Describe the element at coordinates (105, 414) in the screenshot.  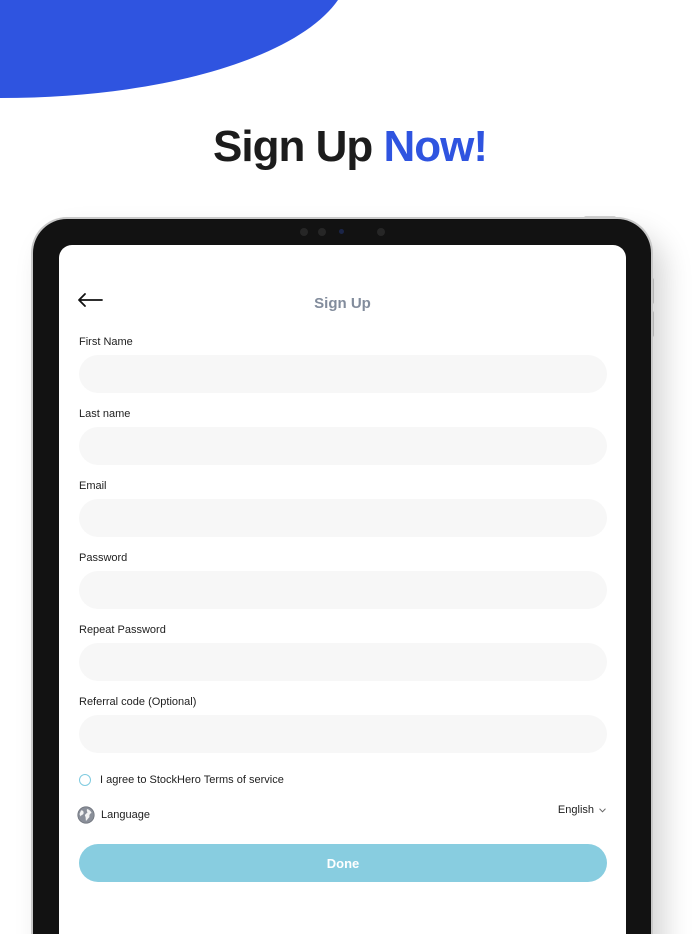
I see `last-name-label: Last name` at that location.